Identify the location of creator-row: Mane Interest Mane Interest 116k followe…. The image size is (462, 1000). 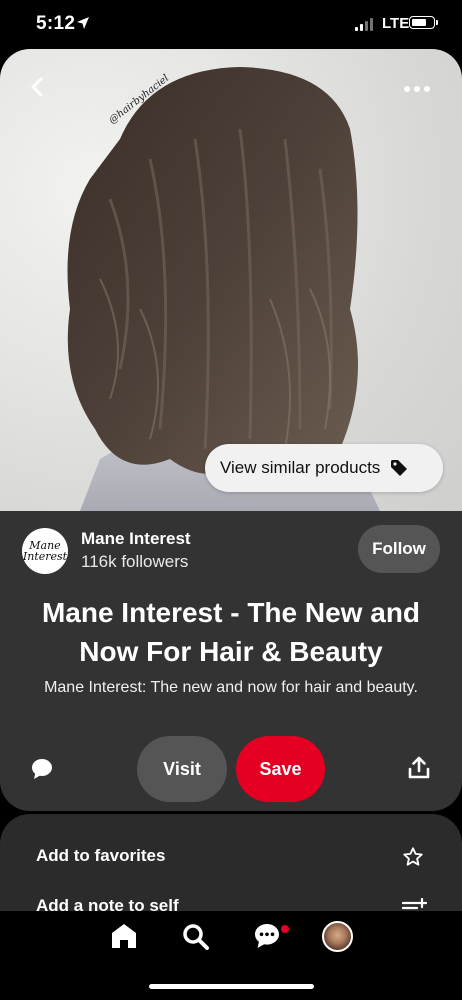
(231, 550).